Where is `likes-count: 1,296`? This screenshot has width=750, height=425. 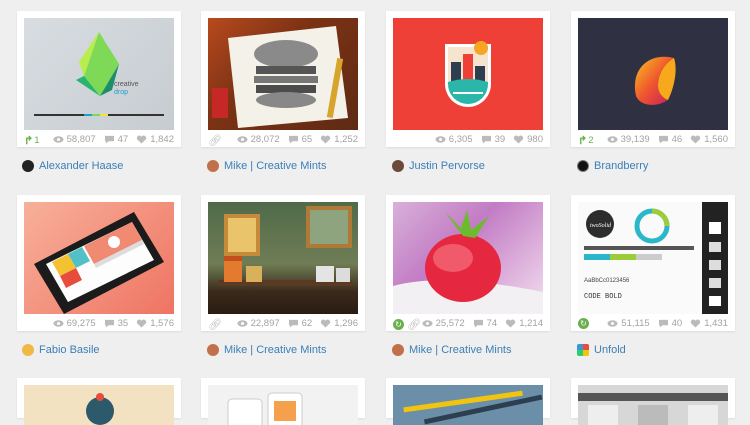
likes-count: 1,296 is located at coordinates (346, 323).